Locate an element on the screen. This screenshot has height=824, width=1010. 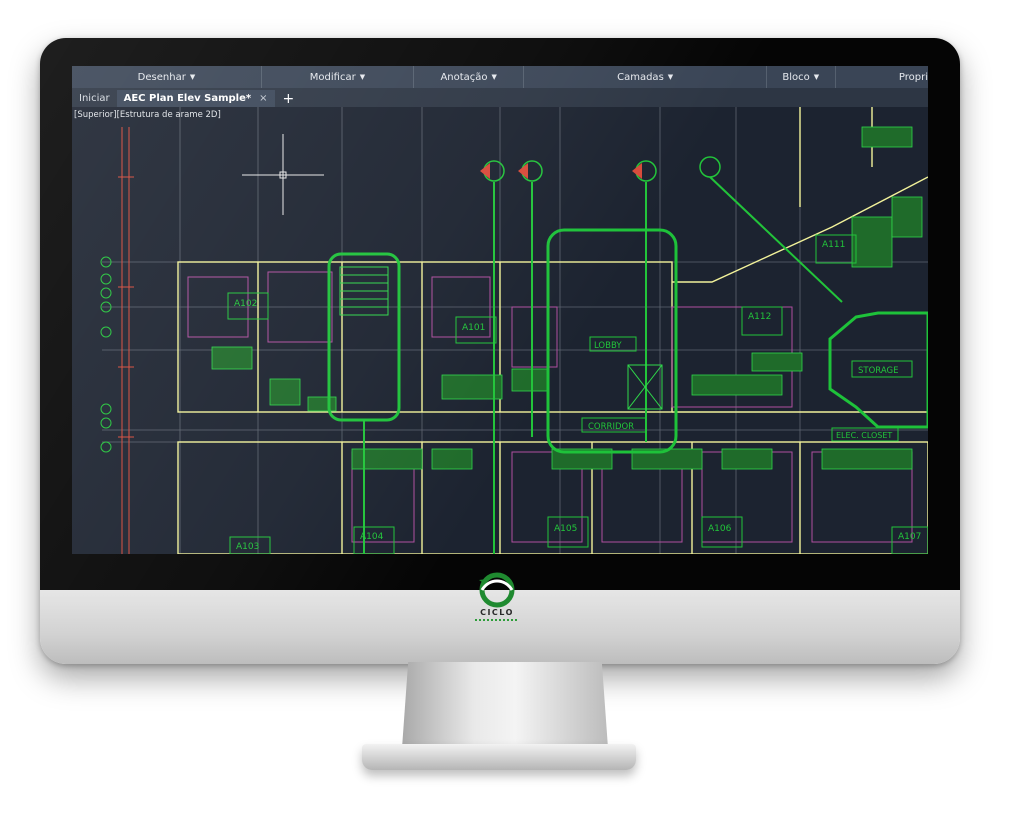
dimension-lines is located at coordinates (126, 340).